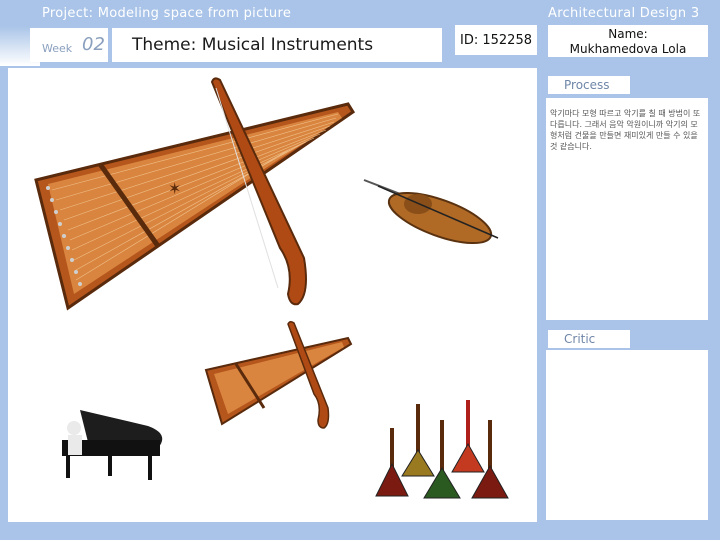 This screenshot has width=720, height=540. Describe the element at coordinates (278, 374) in the screenshot. I see `zither-small-image` at that location.